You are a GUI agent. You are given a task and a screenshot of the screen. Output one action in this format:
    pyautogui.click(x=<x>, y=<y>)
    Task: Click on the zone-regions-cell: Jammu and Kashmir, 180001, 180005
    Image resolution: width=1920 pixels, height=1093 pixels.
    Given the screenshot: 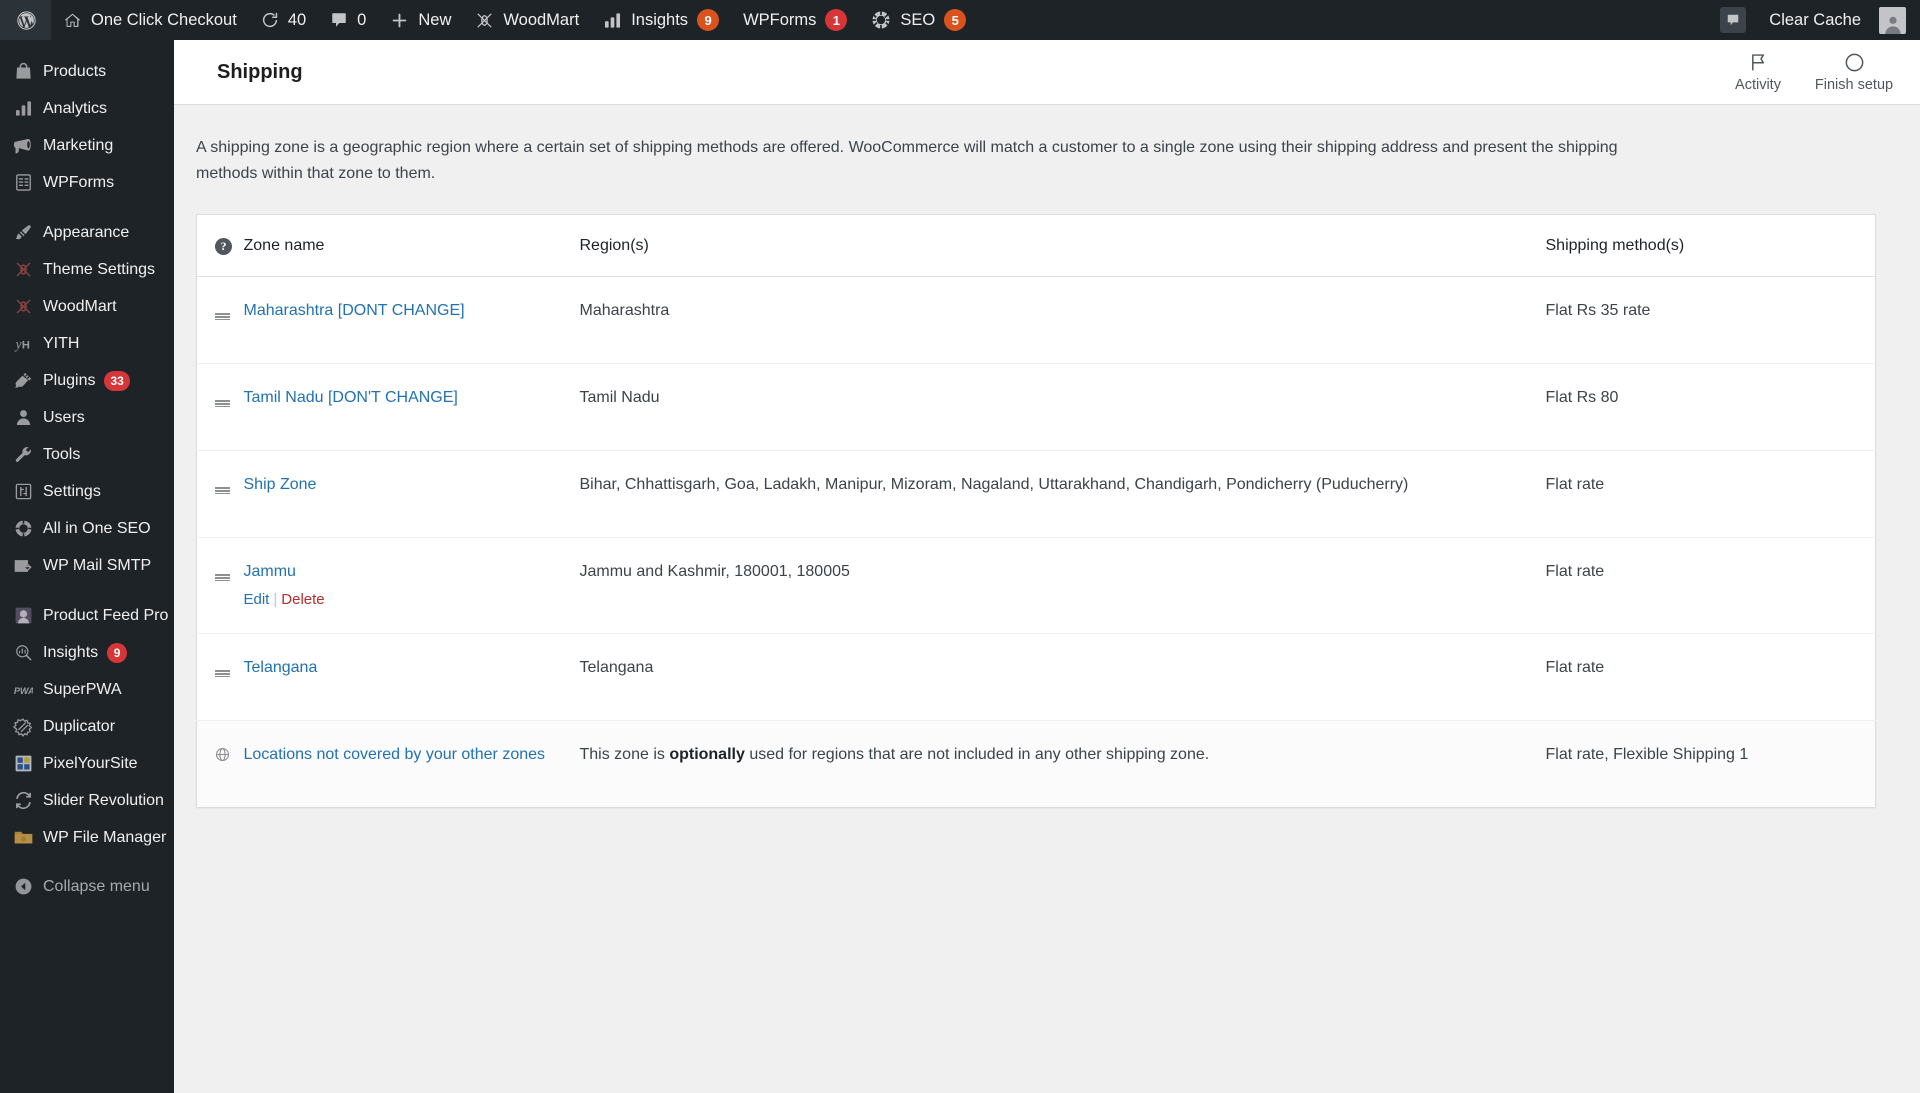 What is the action you would take?
    pyautogui.click(x=714, y=571)
    